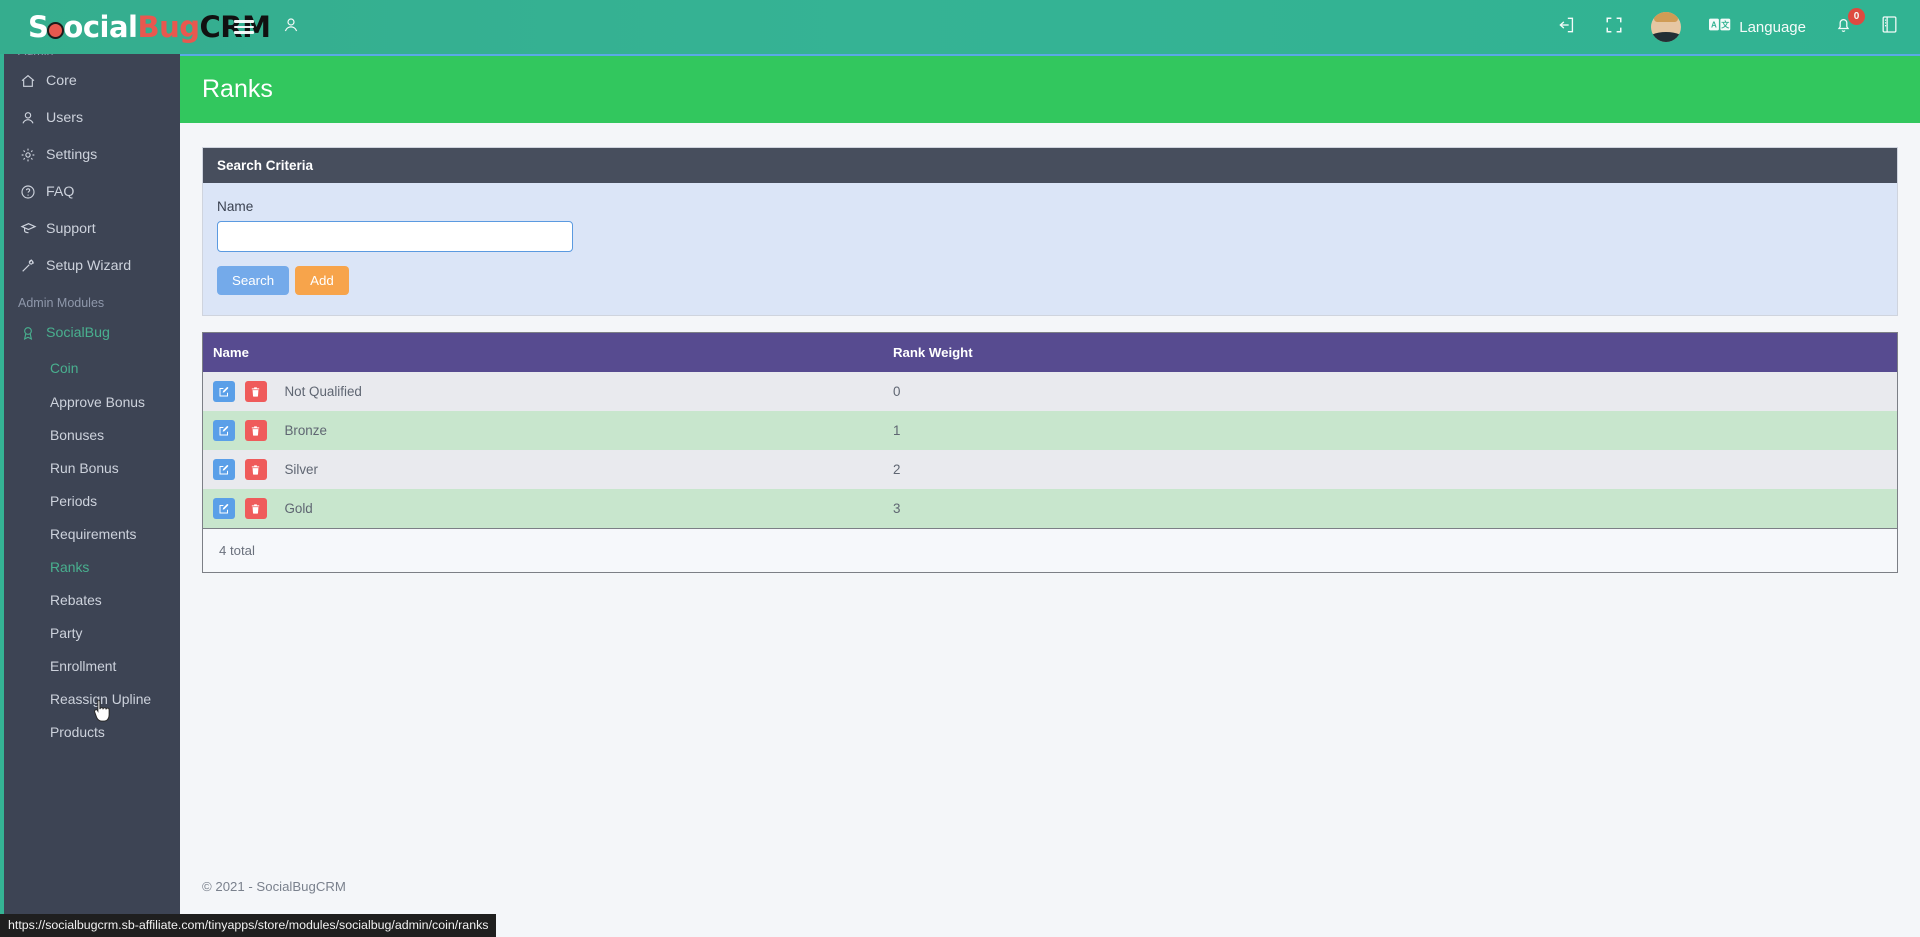 This screenshot has height=937, width=1920. I want to click on sidebar-link-run-bonus: Run Bonus, so click(90, 467).